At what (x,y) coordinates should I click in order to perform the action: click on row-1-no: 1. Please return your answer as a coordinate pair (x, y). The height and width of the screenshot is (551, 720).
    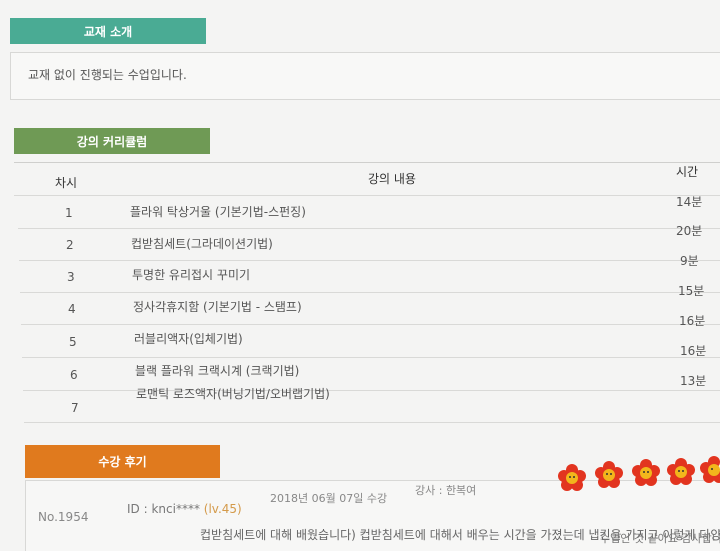
    Looking at the image, I should click on (69, 213).